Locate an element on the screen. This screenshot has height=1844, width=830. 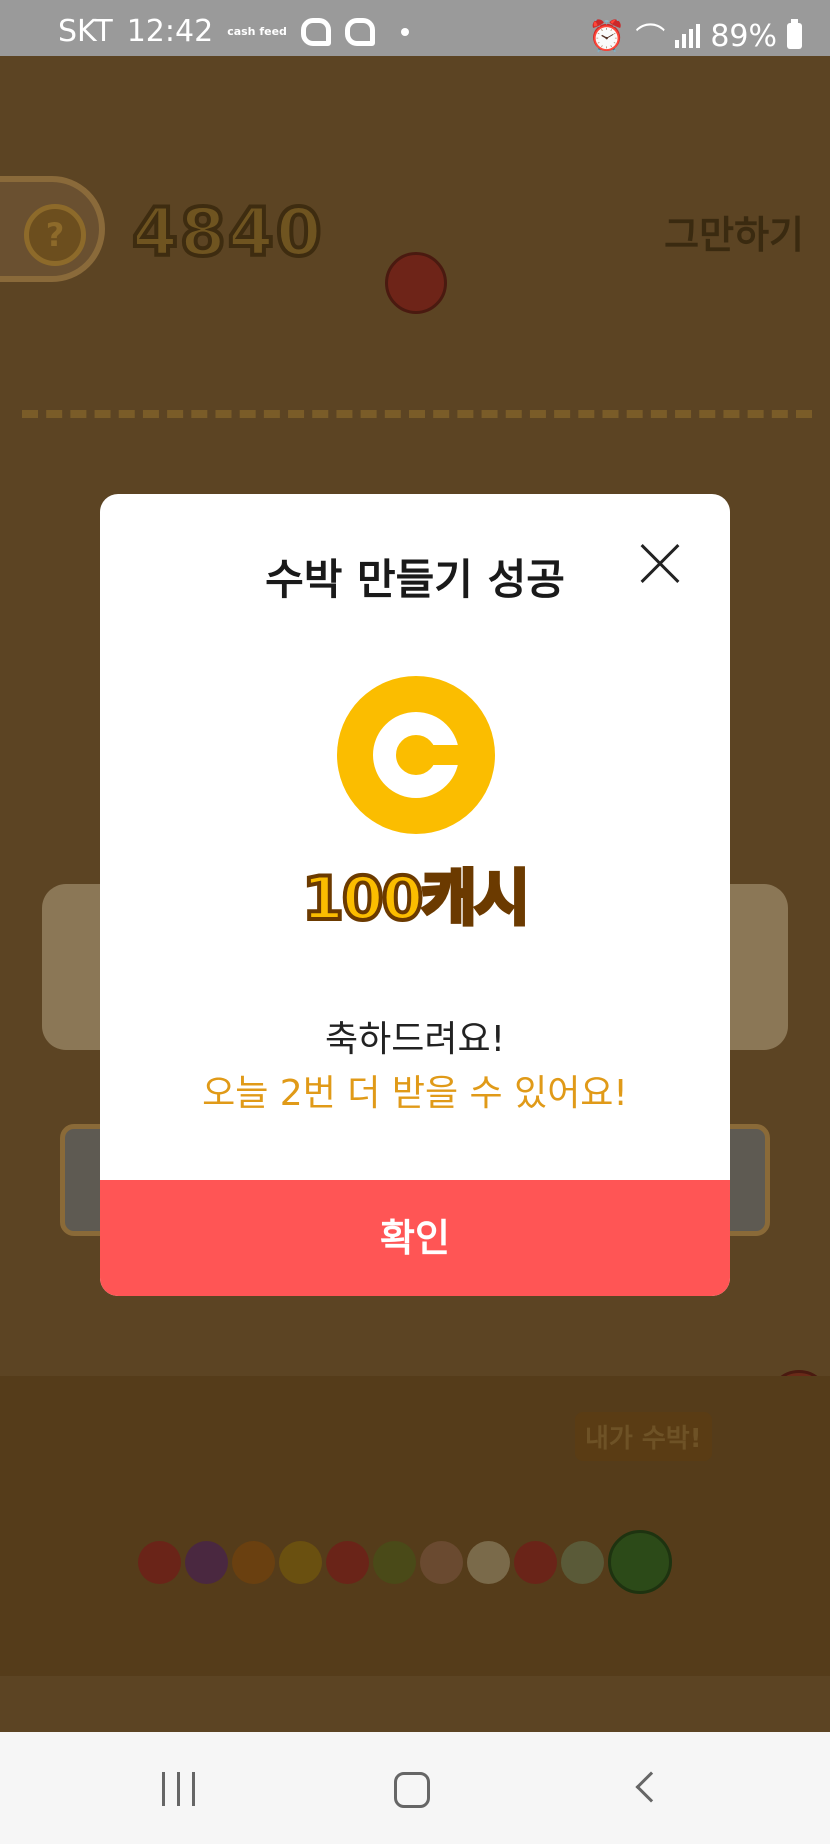
system-nav-bar is located at coordinates (415, 1788).